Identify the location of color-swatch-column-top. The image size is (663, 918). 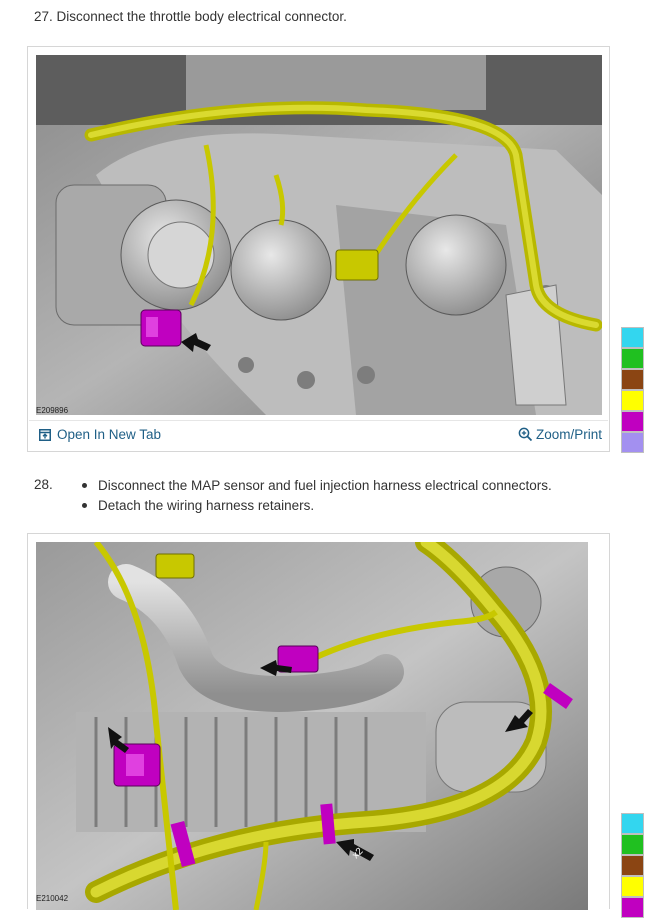
(632, 390).